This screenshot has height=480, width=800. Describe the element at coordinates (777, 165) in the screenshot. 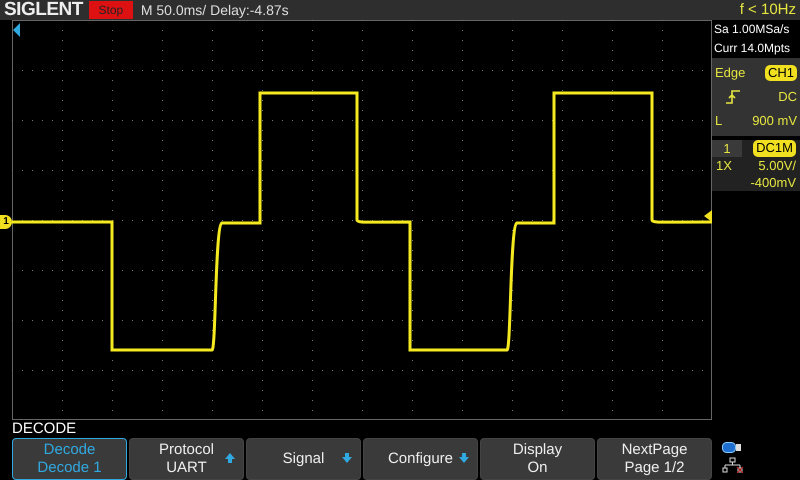

I see `vertical-scale: 5.00V/` at that location.